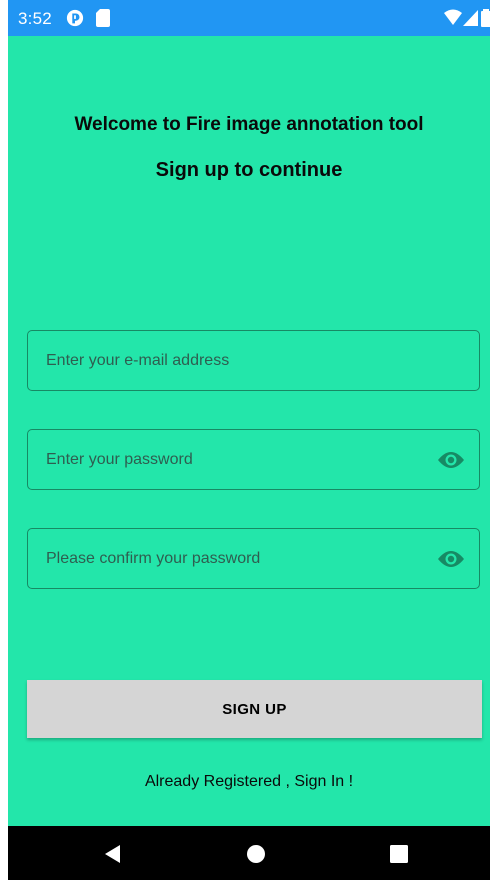  What do you see at coordinates (35, 18) in the screenshot?
I see `status-time: 3:52` at bounding box center [35, 18].